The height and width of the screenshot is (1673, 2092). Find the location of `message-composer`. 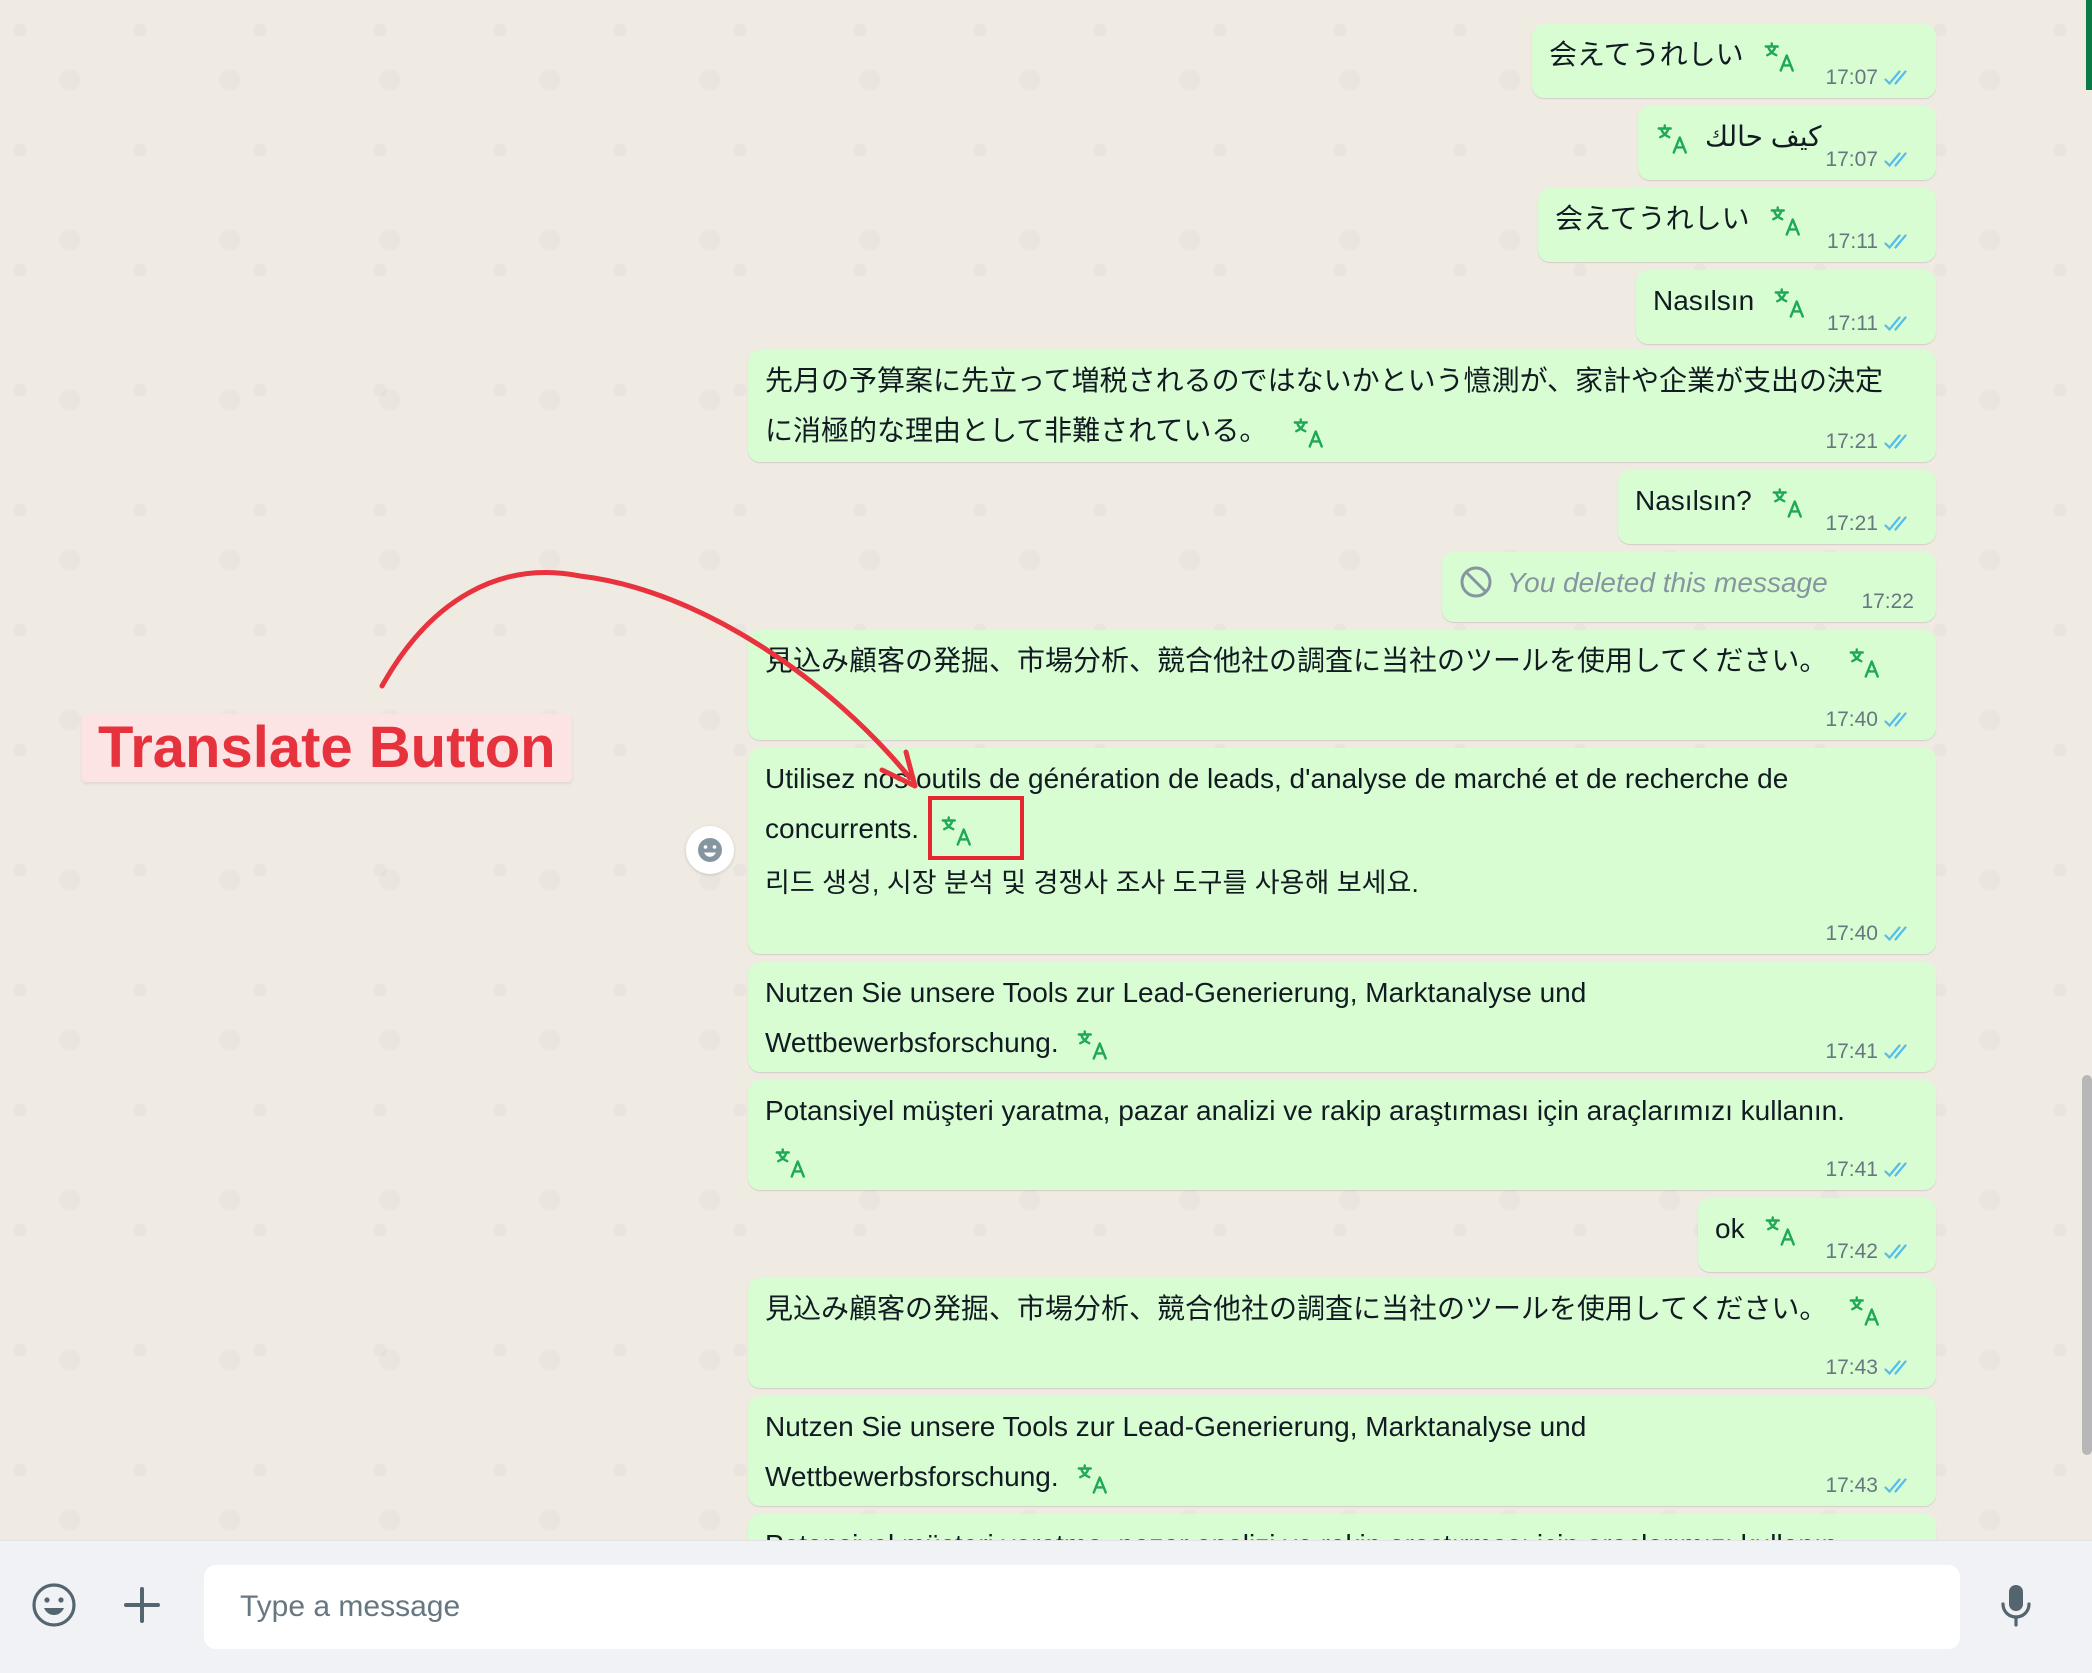

message-composer is located at coordinates (1046, 1606).